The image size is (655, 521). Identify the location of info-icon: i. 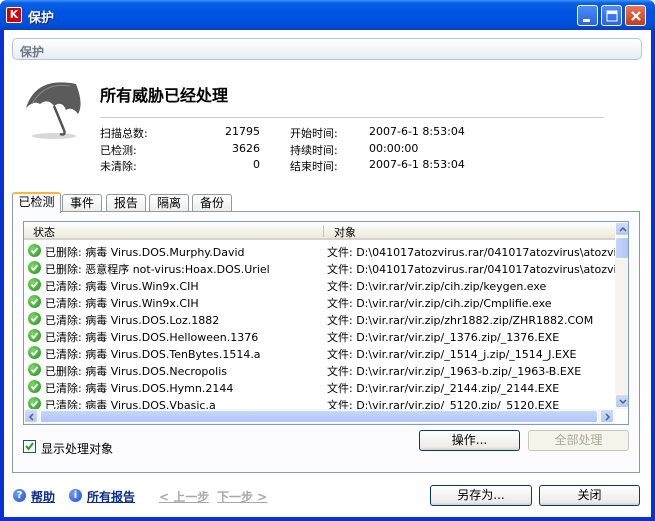
(75, 495).